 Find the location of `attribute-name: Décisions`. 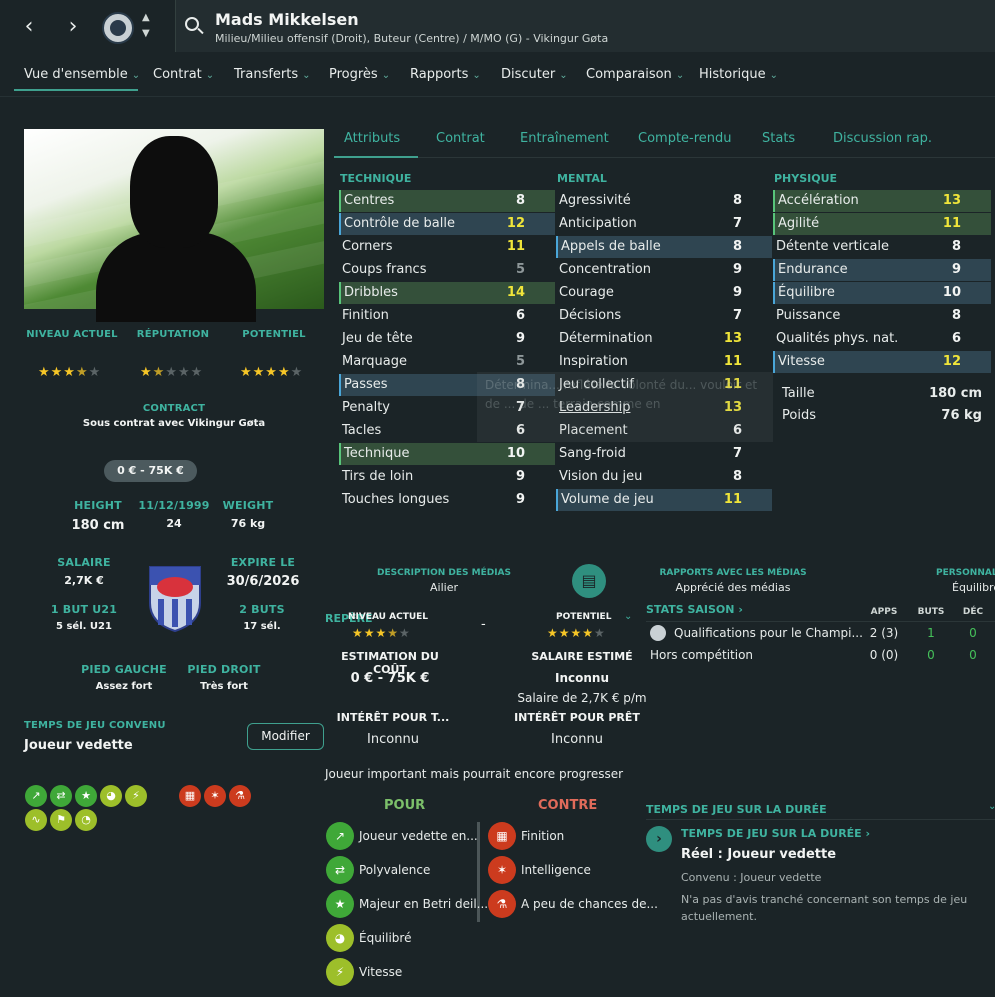

attribute-name: Décisions is located at coordinates (590, 315).